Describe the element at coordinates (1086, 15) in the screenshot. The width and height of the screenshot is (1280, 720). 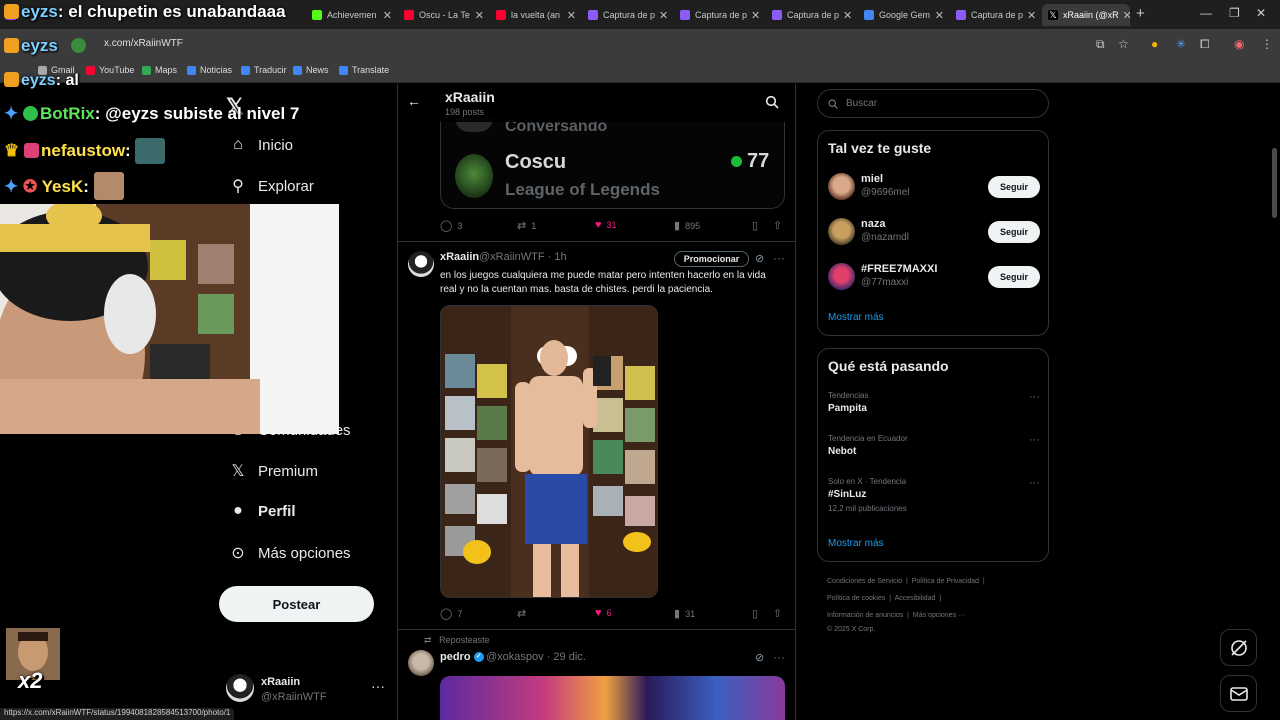
I see `tab-xraaiin: 𝕏 xRaaiin (@xR ✕` at that location.